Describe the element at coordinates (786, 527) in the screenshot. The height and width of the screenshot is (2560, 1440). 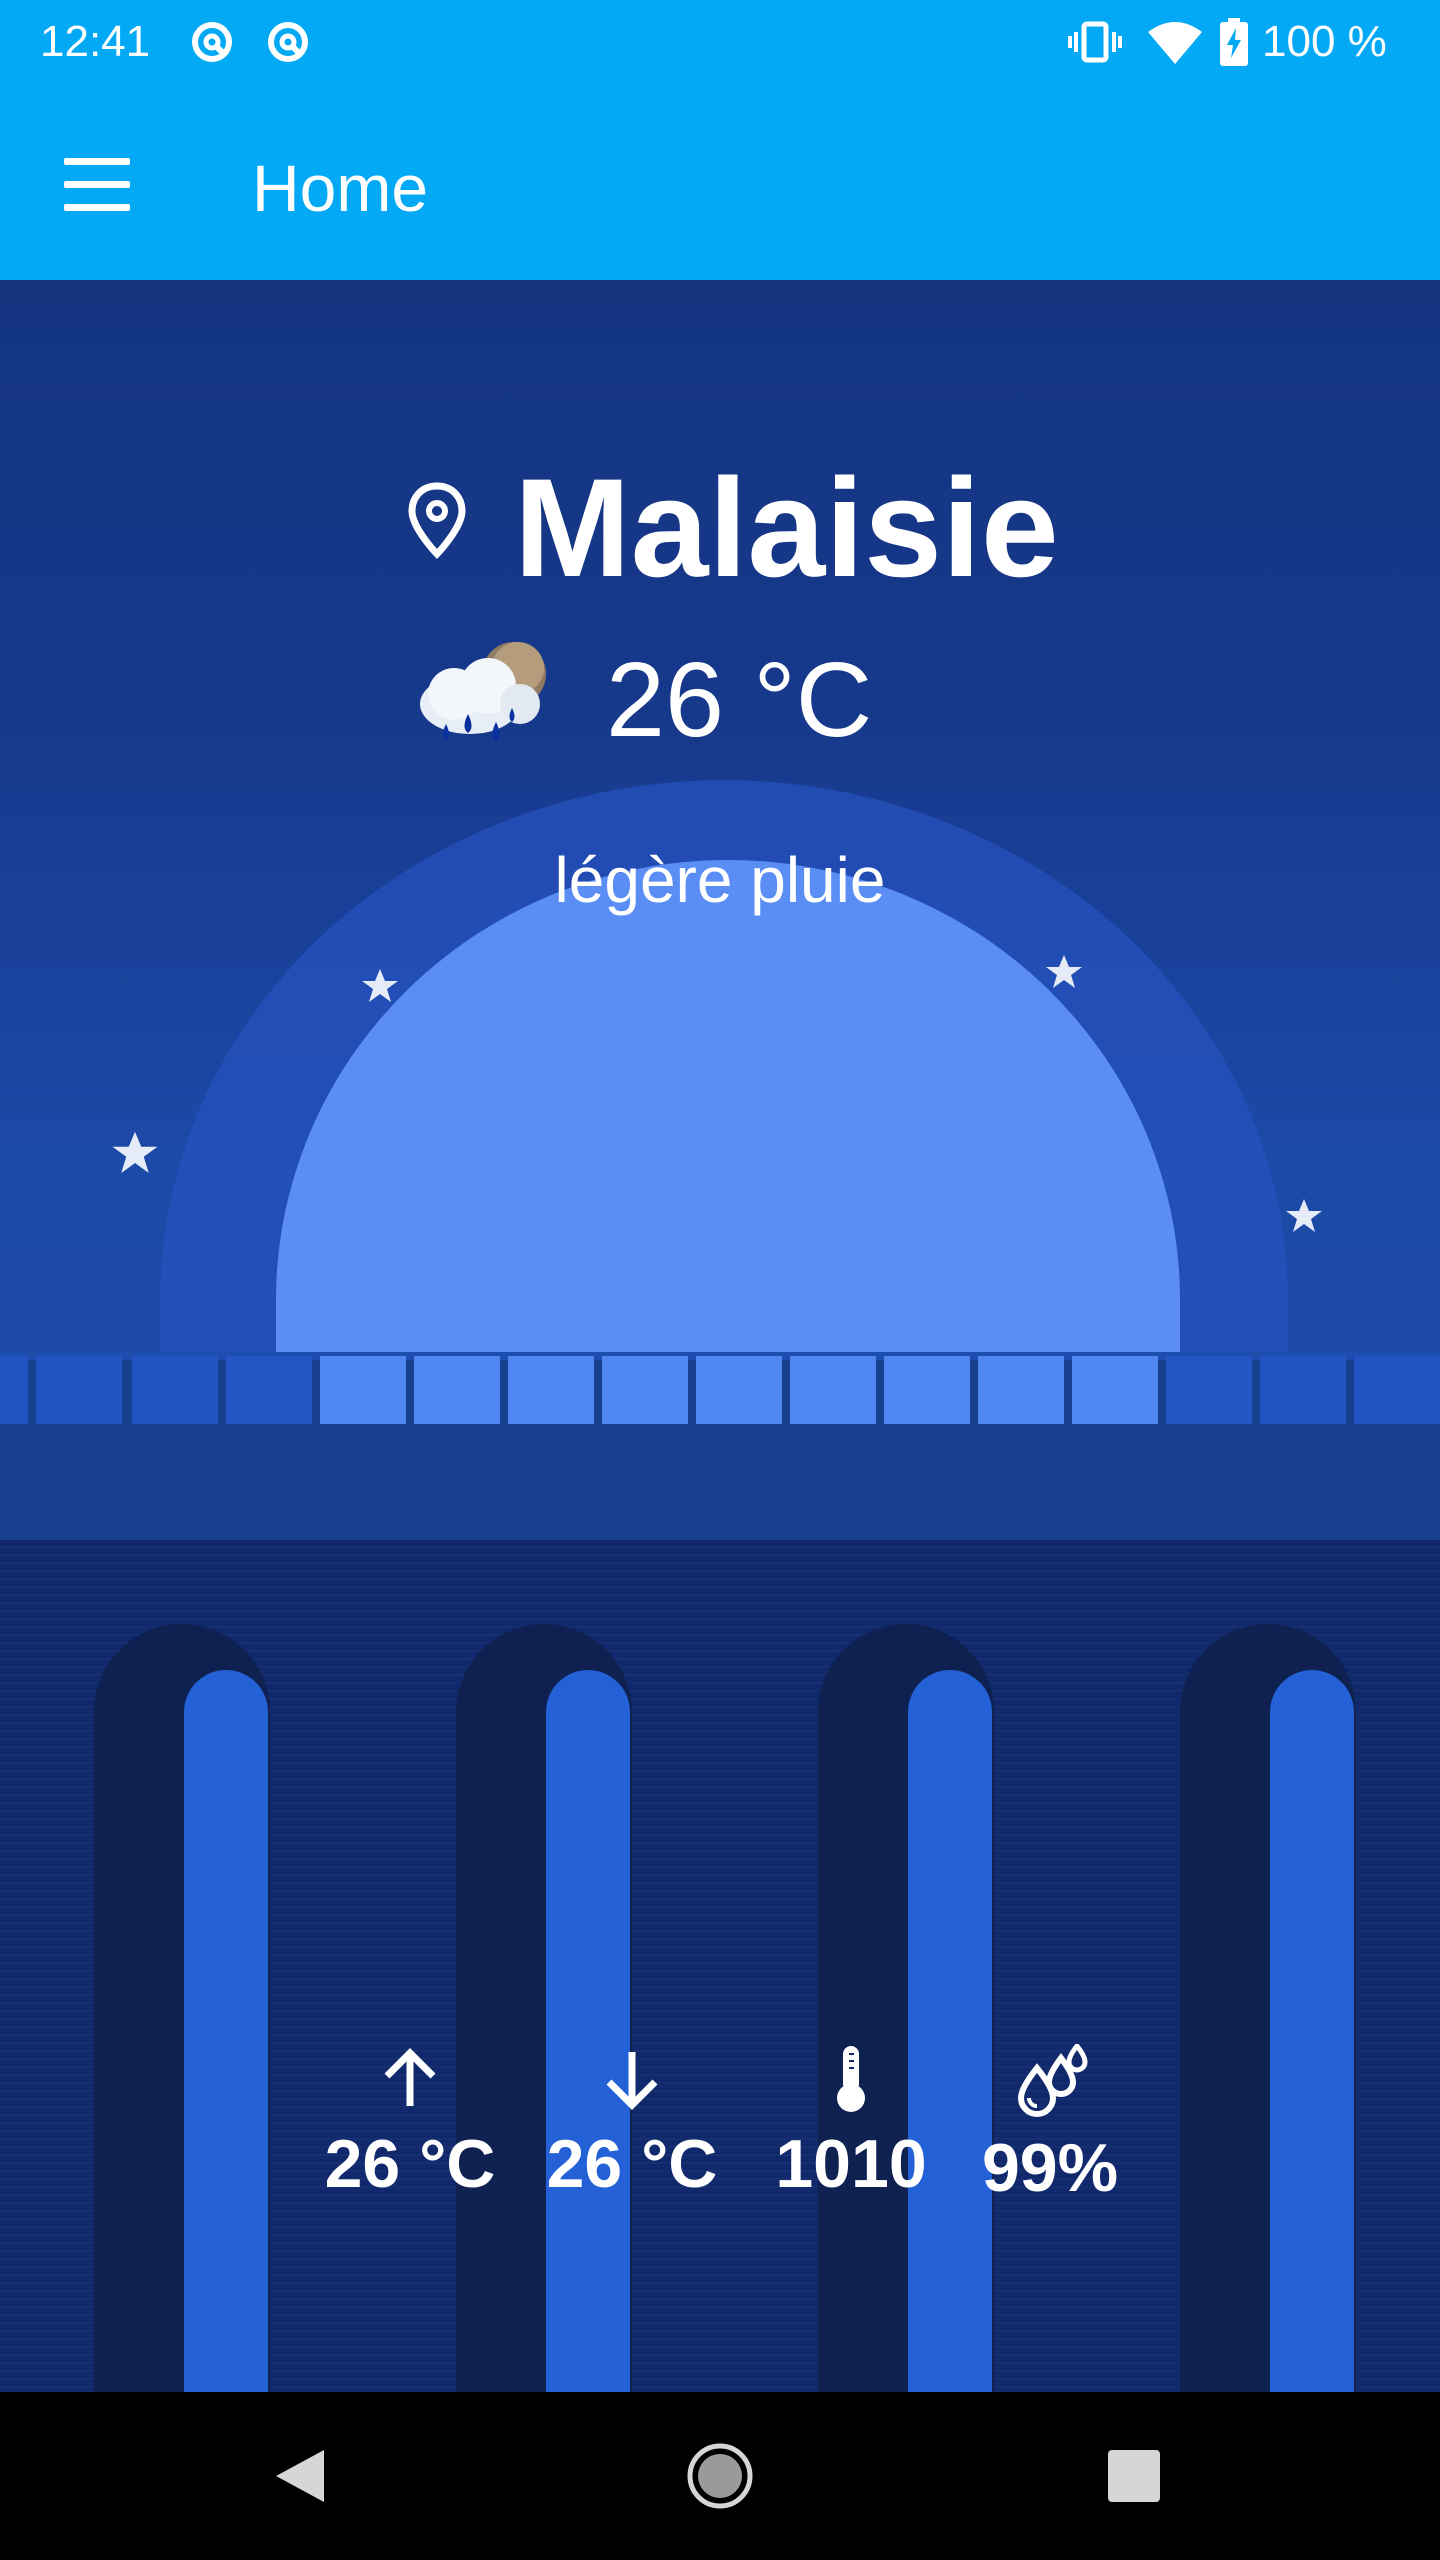
I see `city-name: Malaisie` at that location.